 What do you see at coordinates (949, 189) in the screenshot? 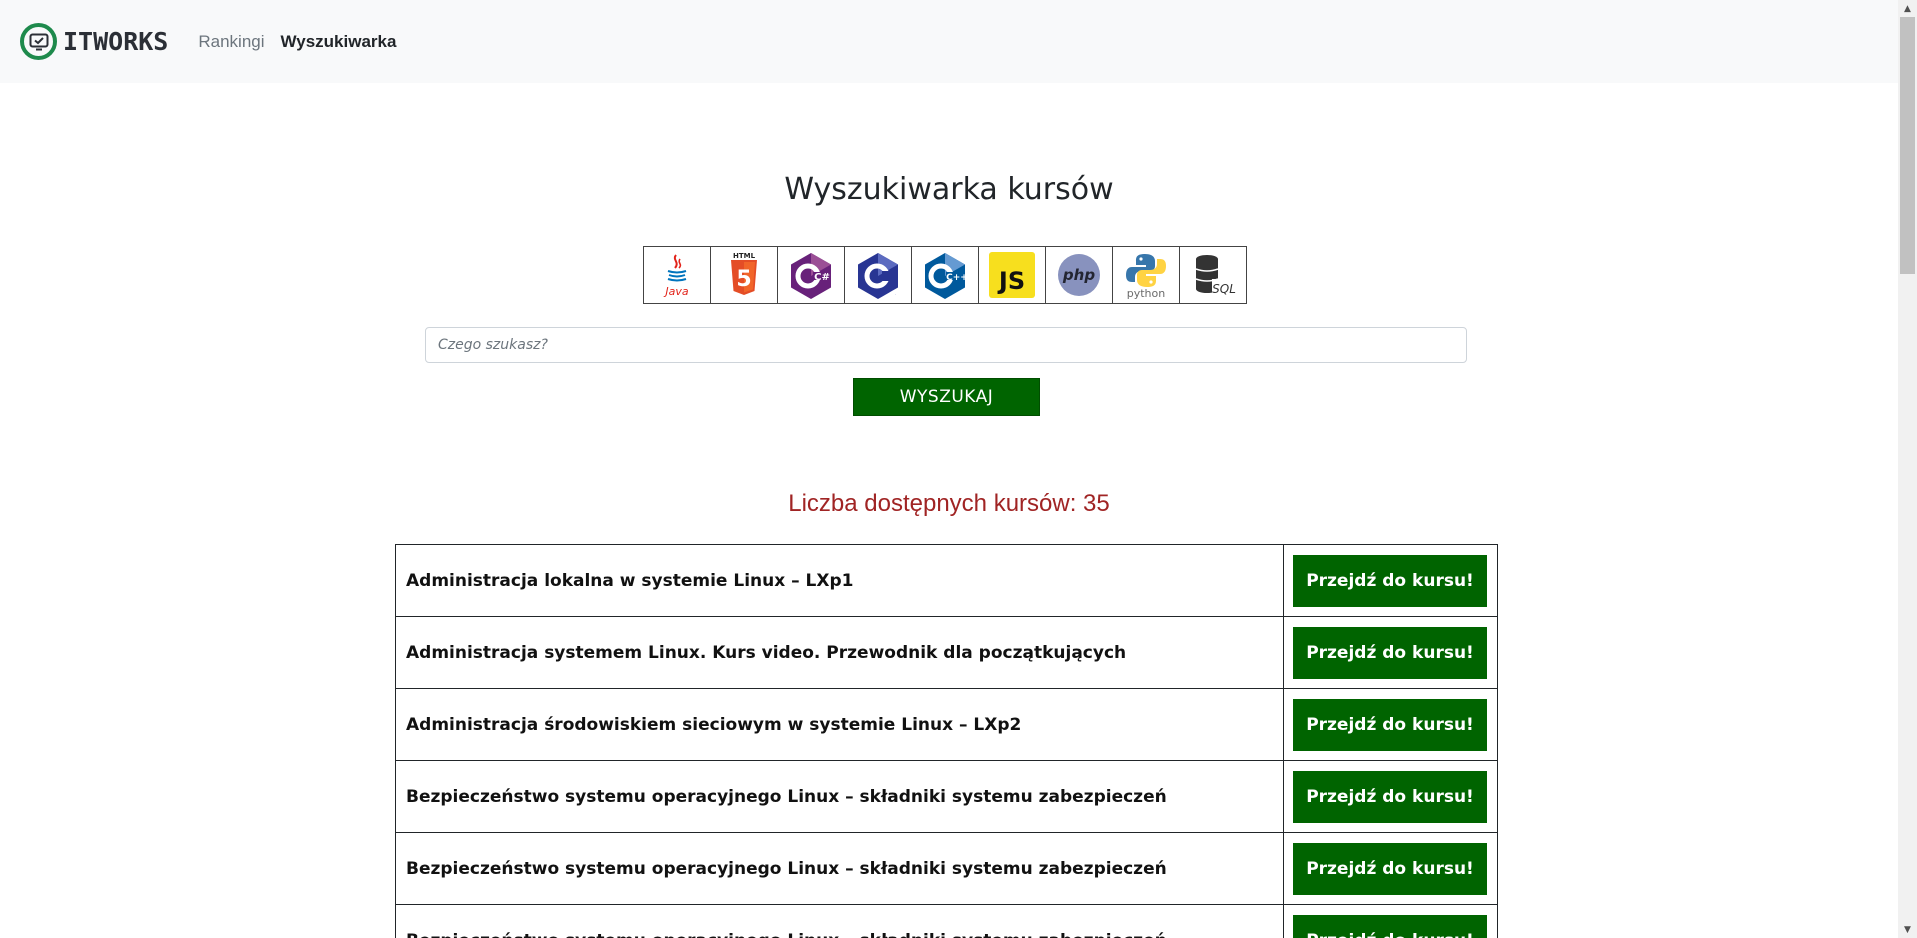
I see `page-title: Wyszukiwarka kursów` at bounding box center [949, 189].